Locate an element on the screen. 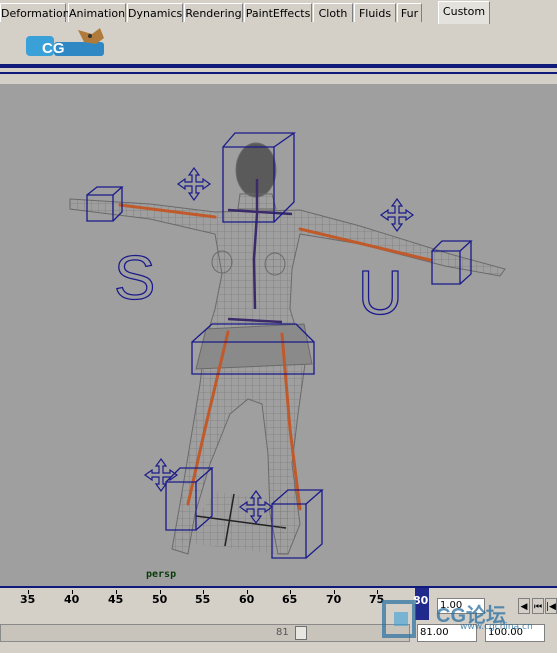 The width and height of the screenshot is (557, 653). step-back-button: ◀ is located at coordinates (524, 606).